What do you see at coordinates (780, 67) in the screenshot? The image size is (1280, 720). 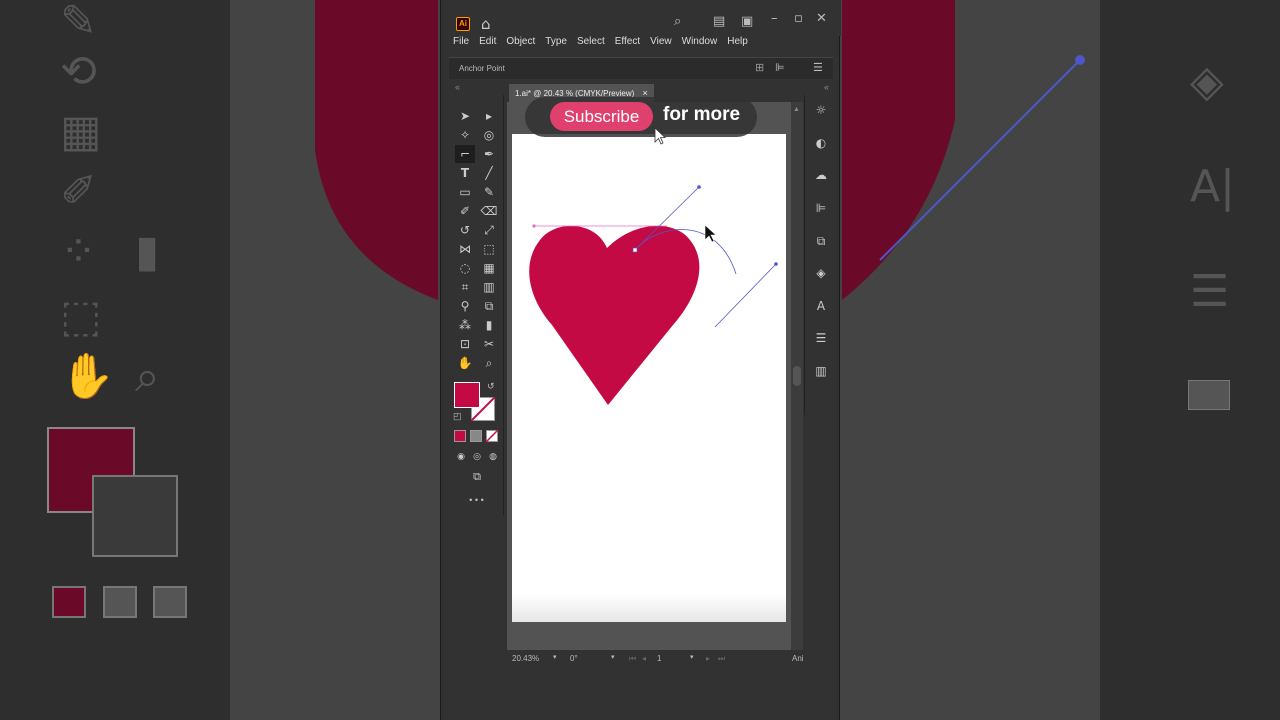 I see `align-icon: ⊫` at bounding box center [780, 67].